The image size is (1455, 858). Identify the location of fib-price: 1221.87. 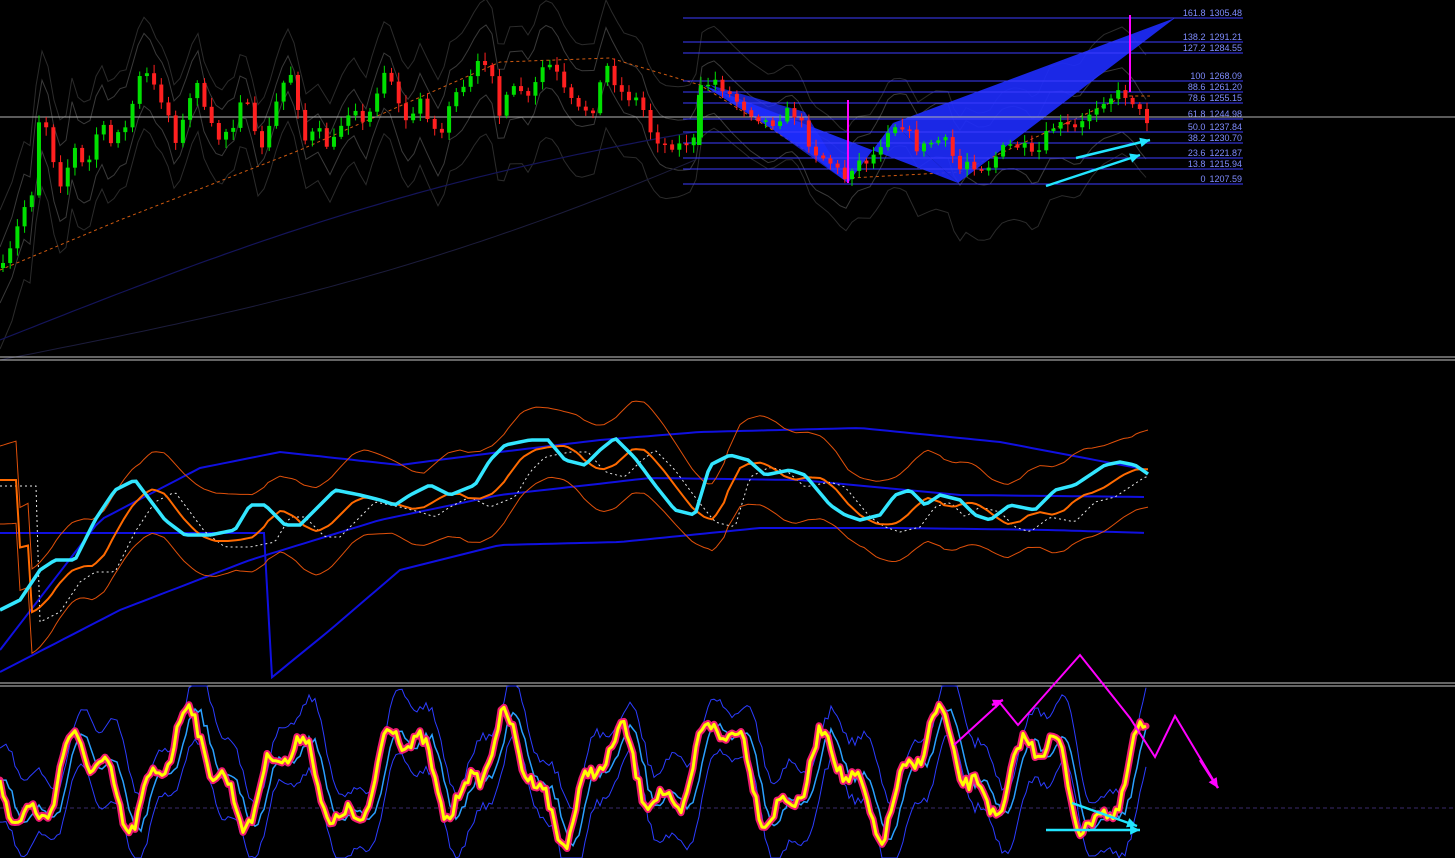
(1225, 153).